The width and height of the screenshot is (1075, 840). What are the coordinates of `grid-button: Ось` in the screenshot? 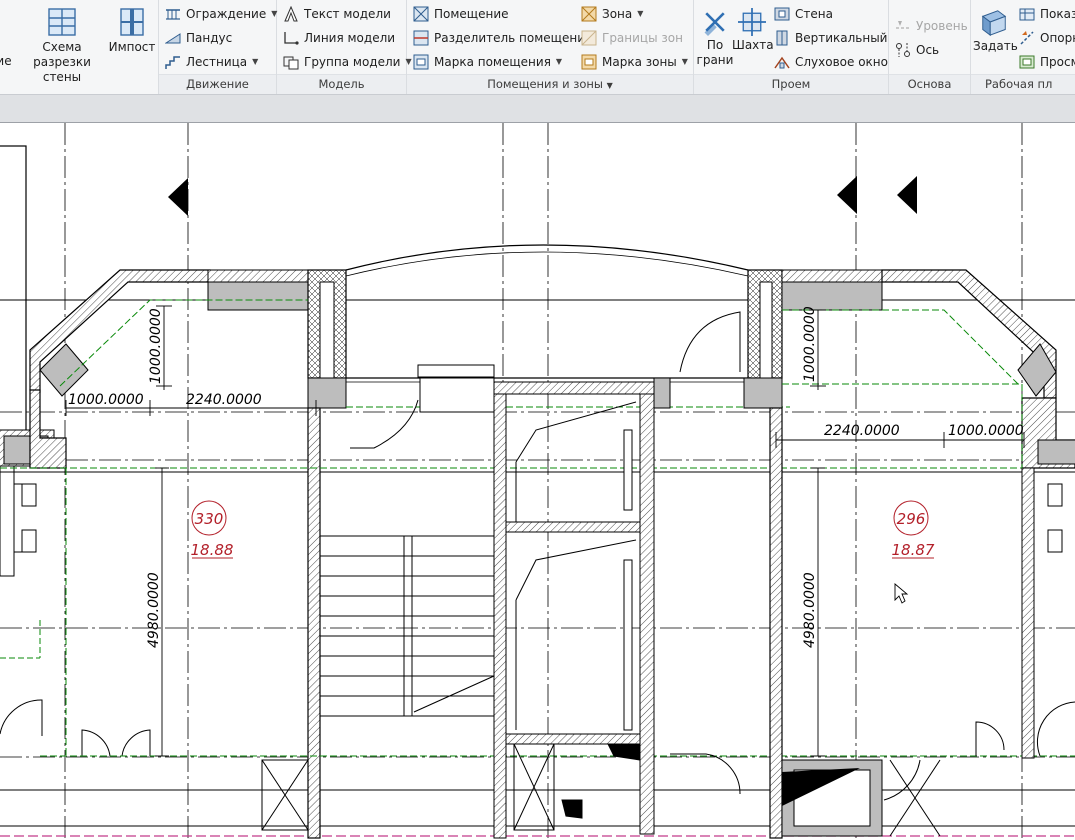 It's located at (917, 50).